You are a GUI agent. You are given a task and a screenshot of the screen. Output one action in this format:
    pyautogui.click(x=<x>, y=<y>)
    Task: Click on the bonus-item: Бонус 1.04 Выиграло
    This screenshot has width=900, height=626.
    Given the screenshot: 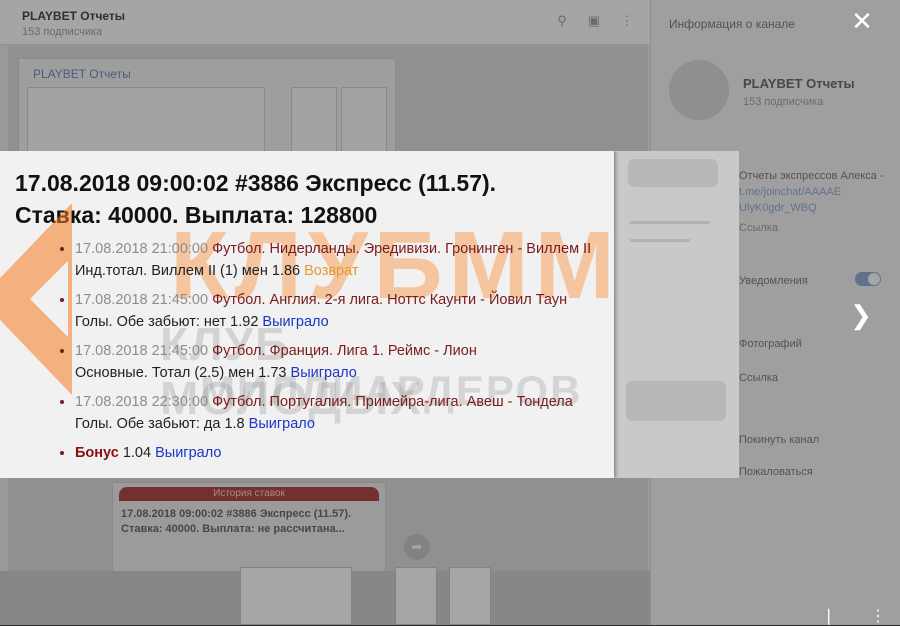 What is the action you would take?
    pyautogui.click(x=347, y=454)
    